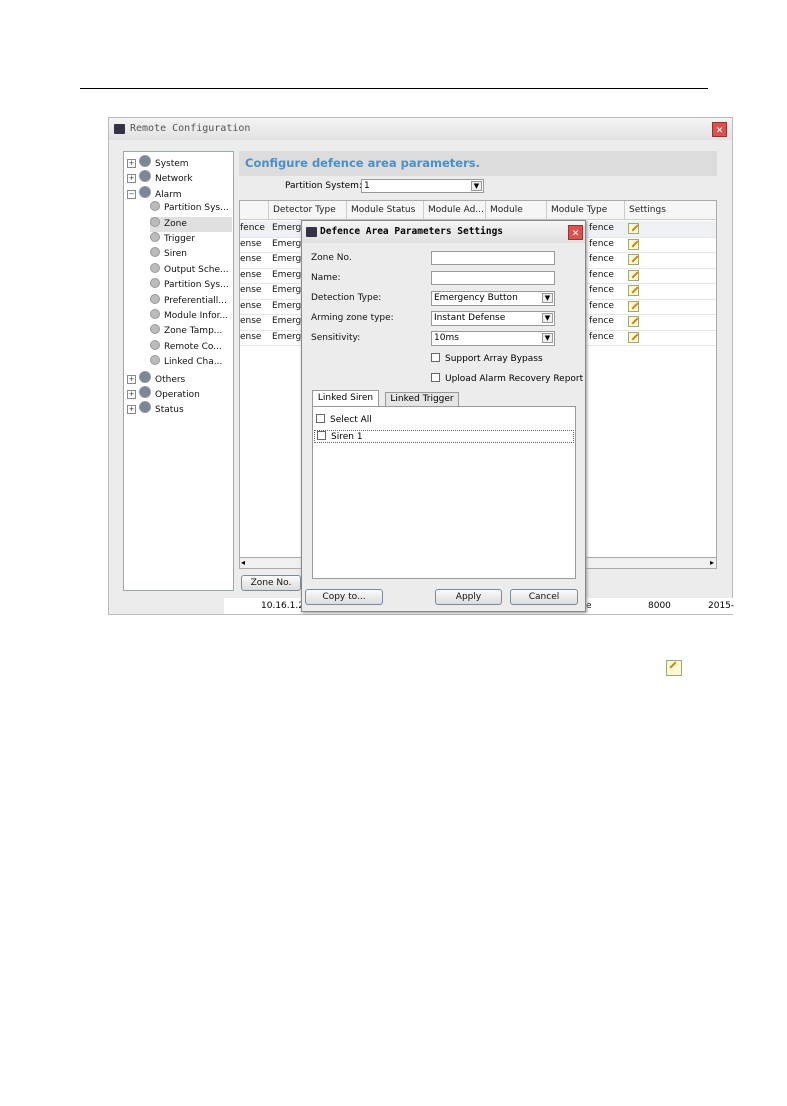 This screenshot has width=787, height=1106. Describe the element at coordinates (243, 562) in the screenshot. I see `scroll-left-icon: ◂` at that location.